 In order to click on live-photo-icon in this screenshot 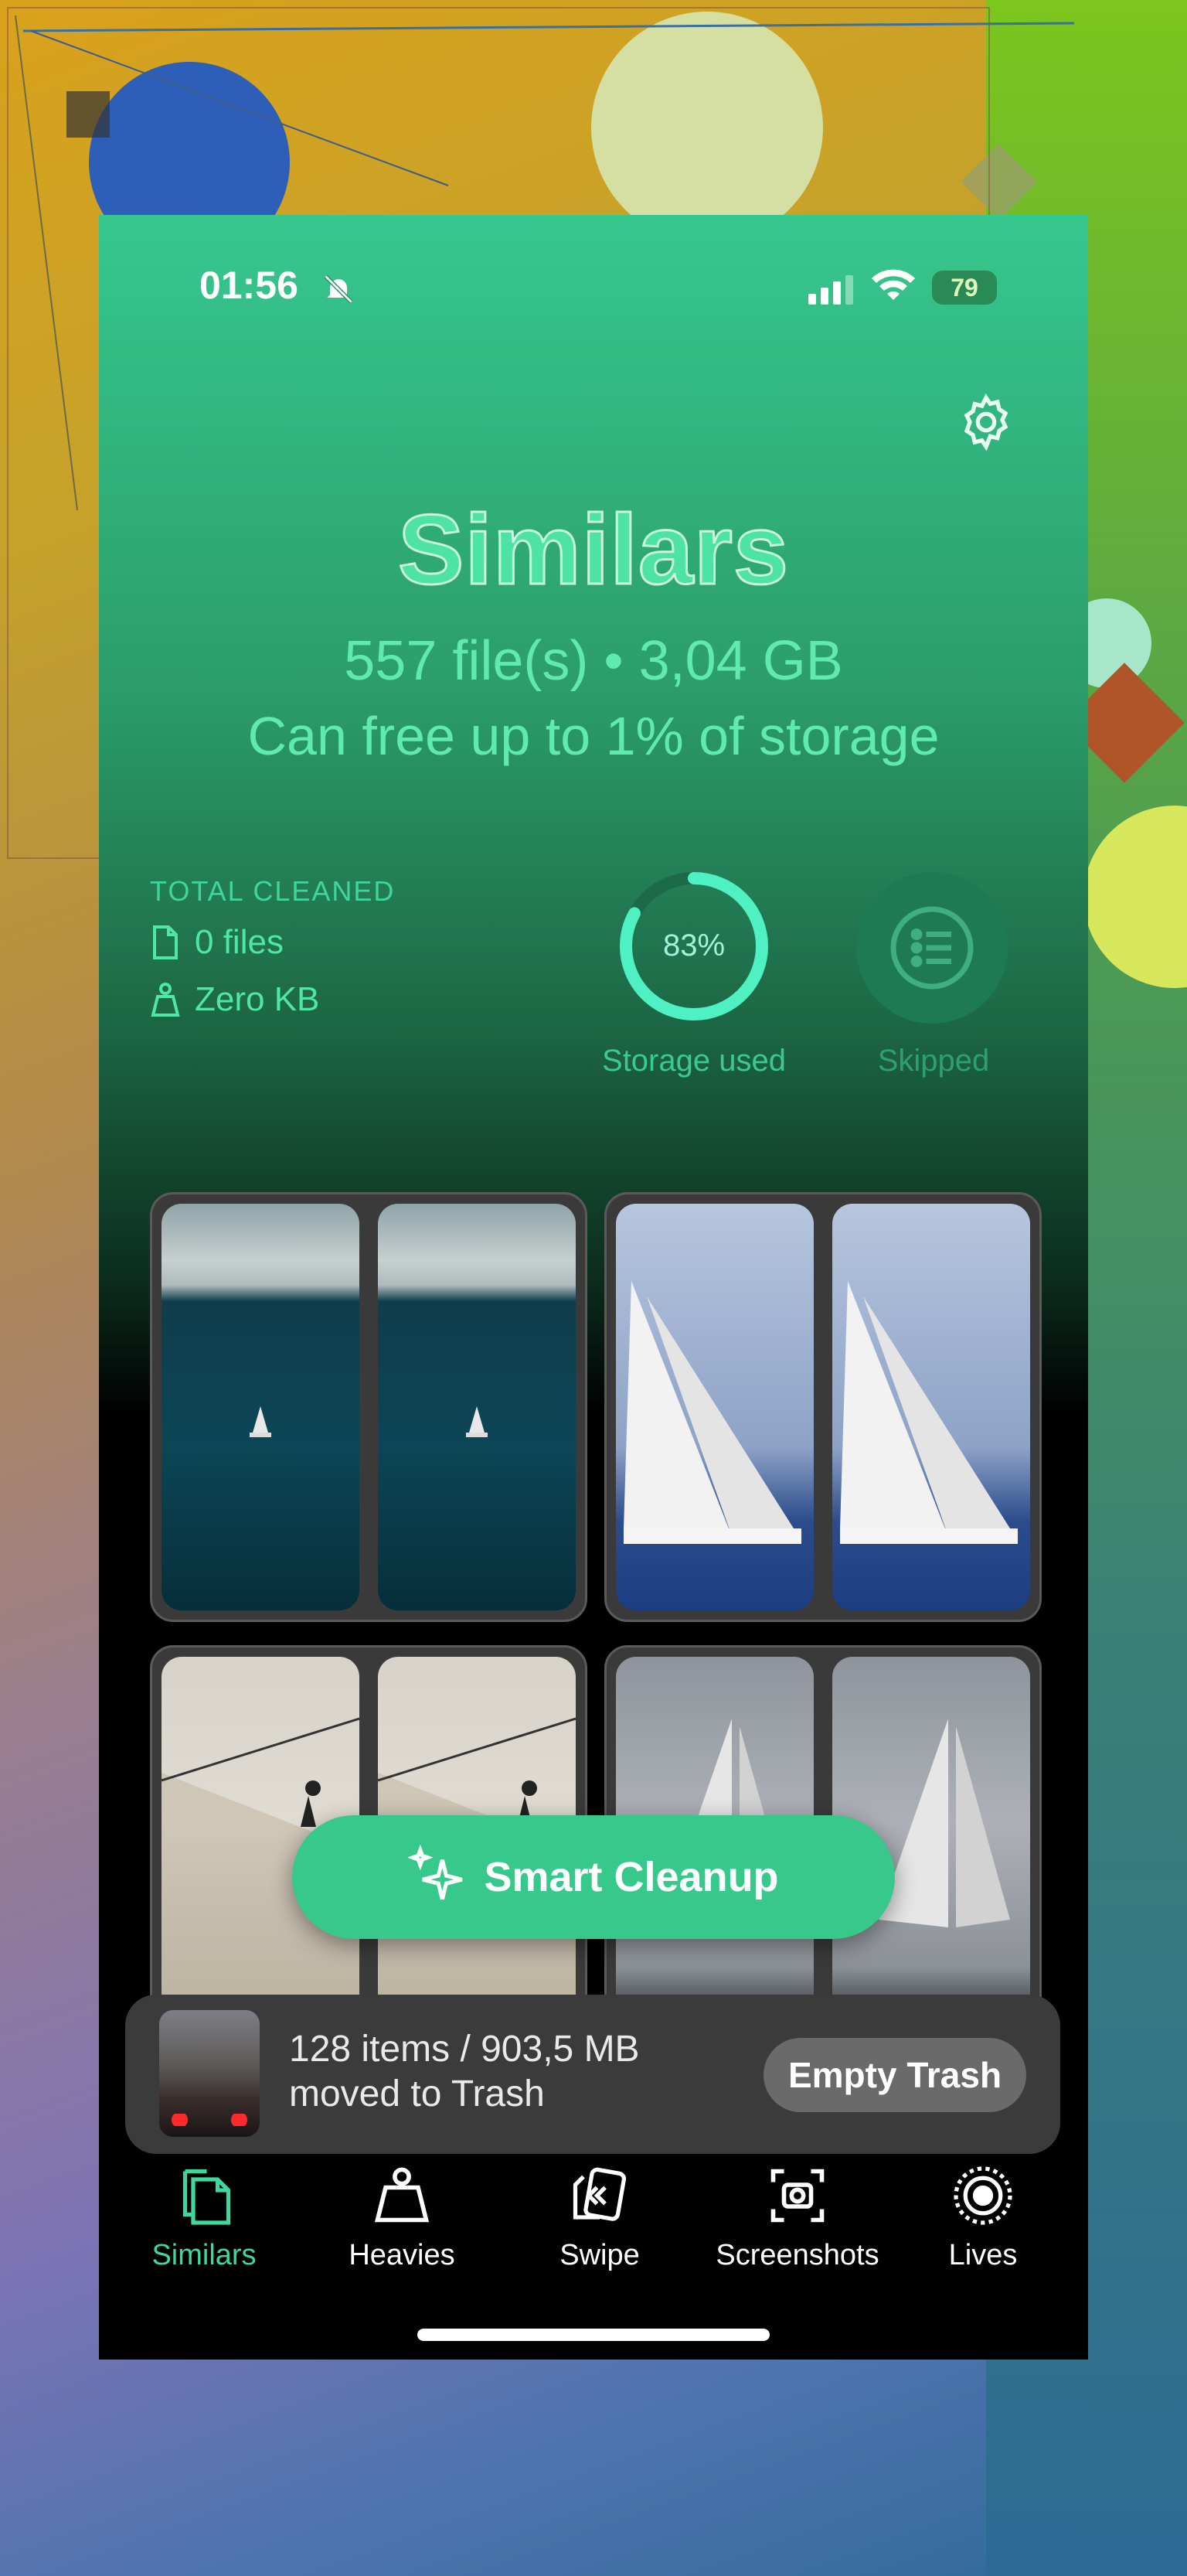, I will do `click(983, 2195)`.